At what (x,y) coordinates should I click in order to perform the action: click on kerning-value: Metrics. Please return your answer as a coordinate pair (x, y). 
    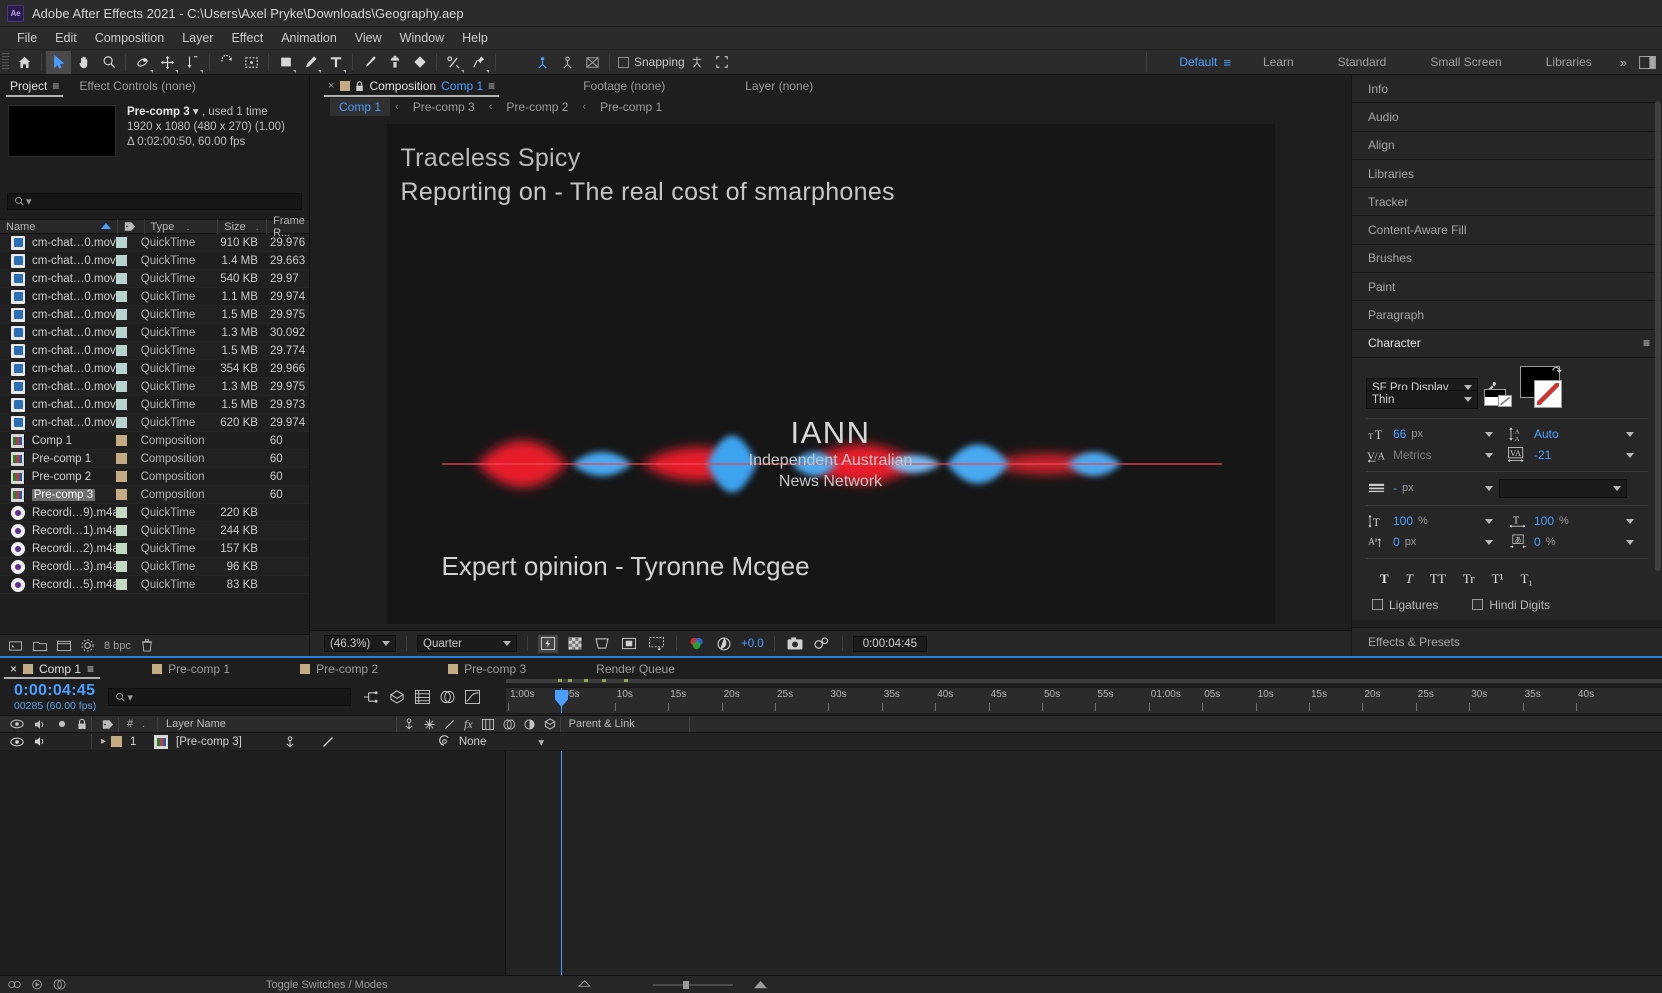
    Looking at the image, I should click on (1412, 455).